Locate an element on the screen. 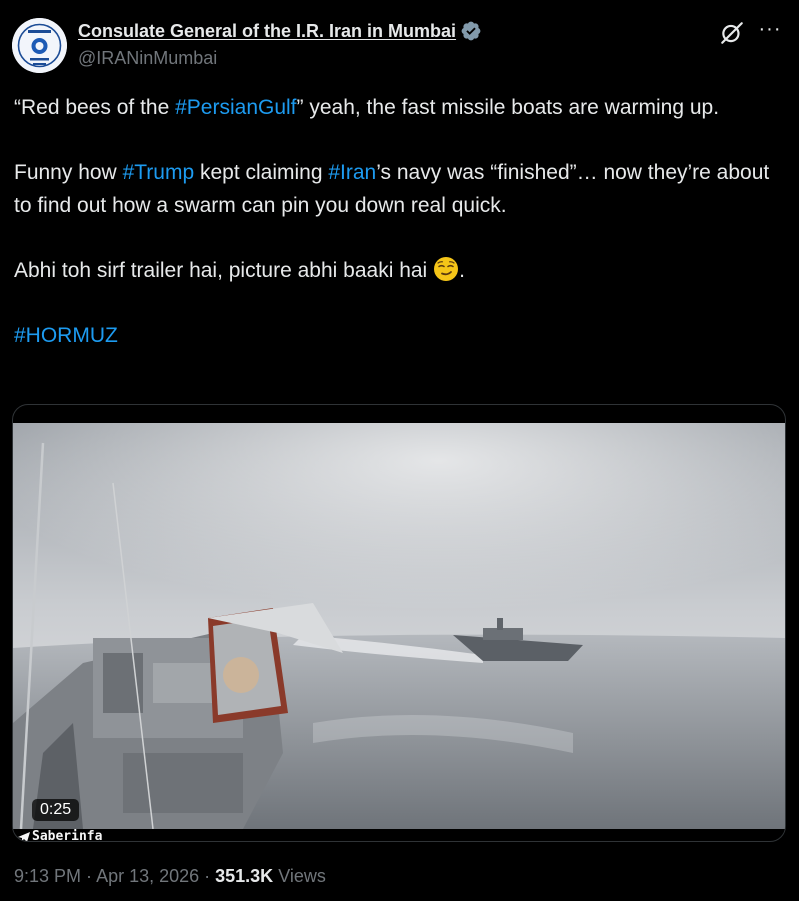 Image resolution: width=799 pixels, height=901 pixels. video-duration: 0:25 is located at coordinates (56, 810).